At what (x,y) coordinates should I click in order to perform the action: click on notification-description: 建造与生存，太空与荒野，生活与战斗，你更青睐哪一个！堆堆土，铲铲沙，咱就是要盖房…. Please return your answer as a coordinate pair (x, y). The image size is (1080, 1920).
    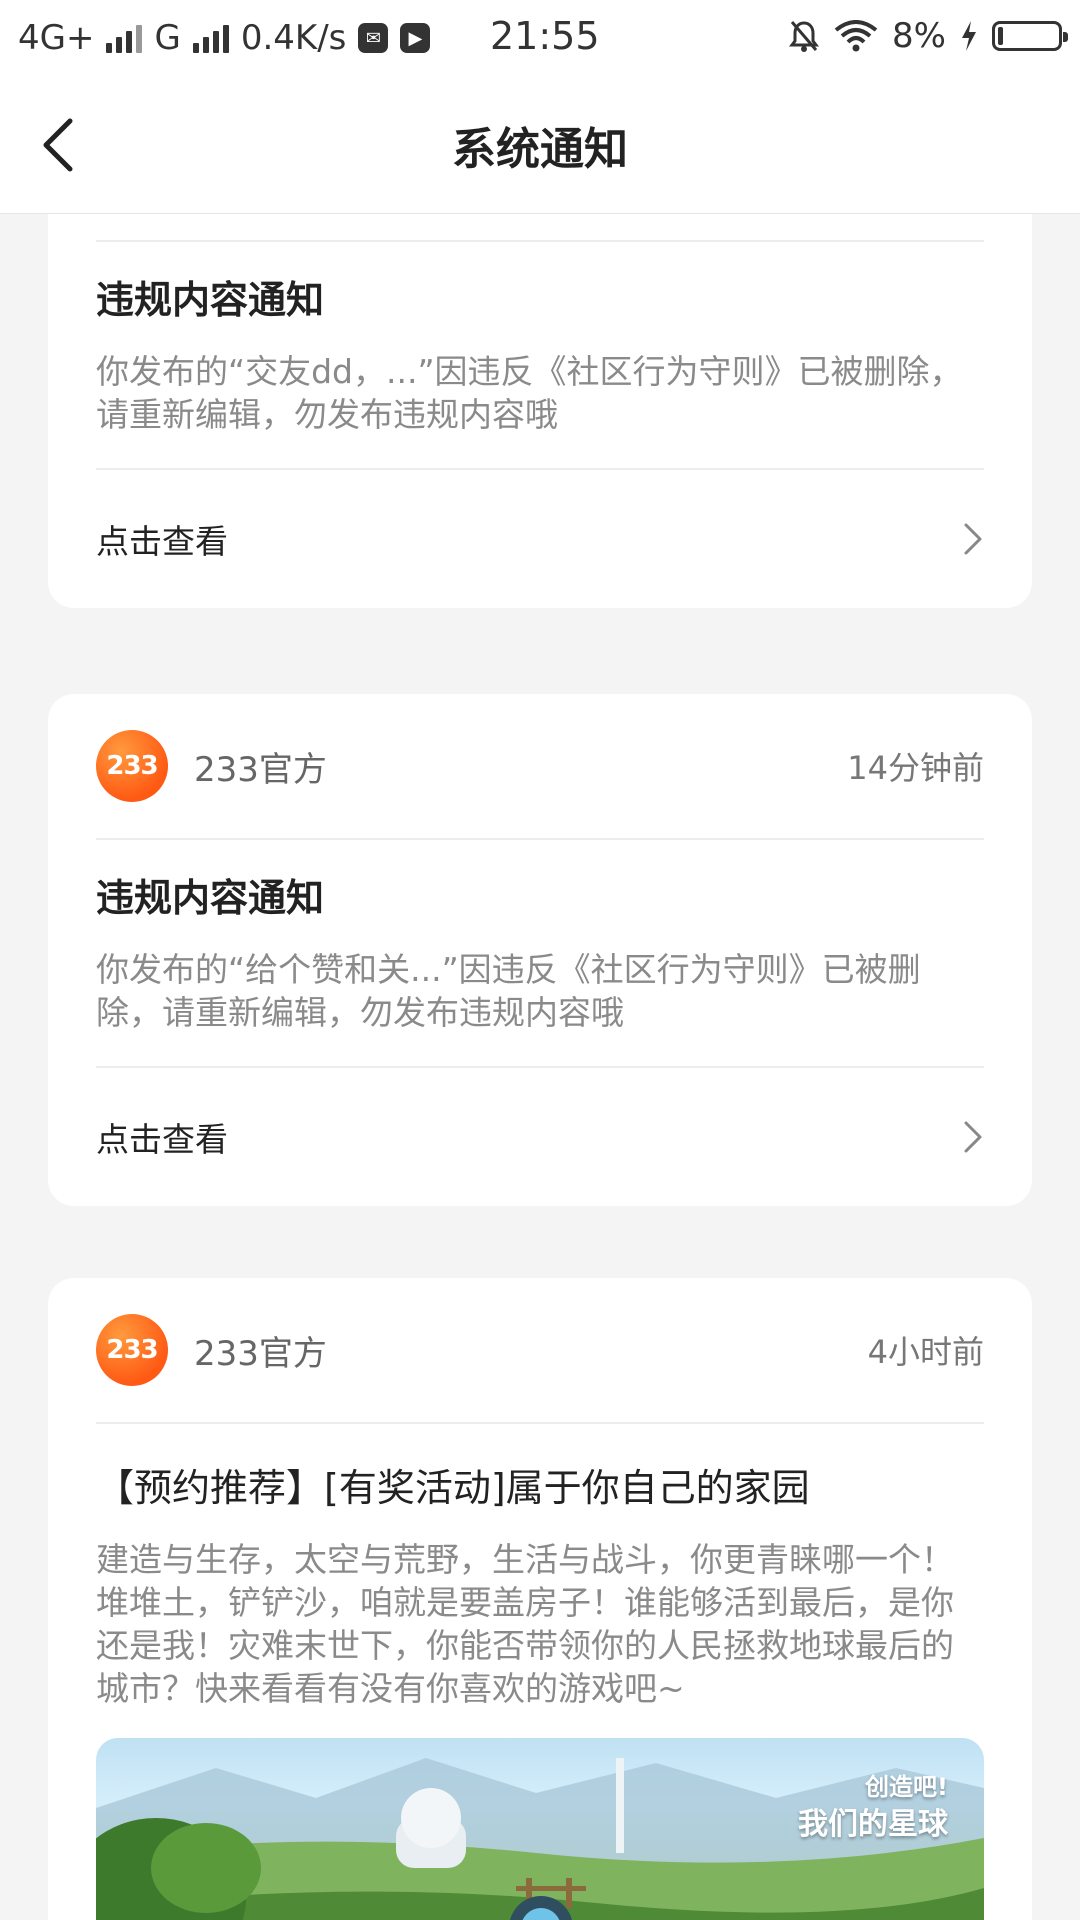
    Looking at the image, I should click on (525, 1624).